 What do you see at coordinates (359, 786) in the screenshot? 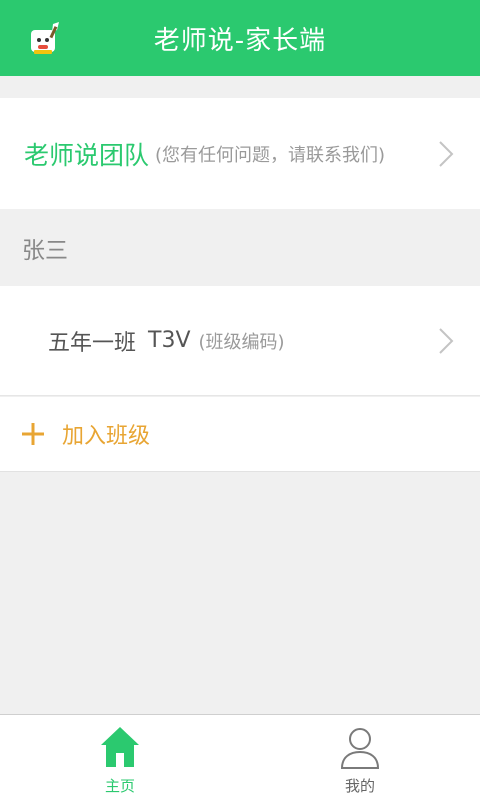
I see `nav-label-profile: 我的` at bounding box center [359, 786].